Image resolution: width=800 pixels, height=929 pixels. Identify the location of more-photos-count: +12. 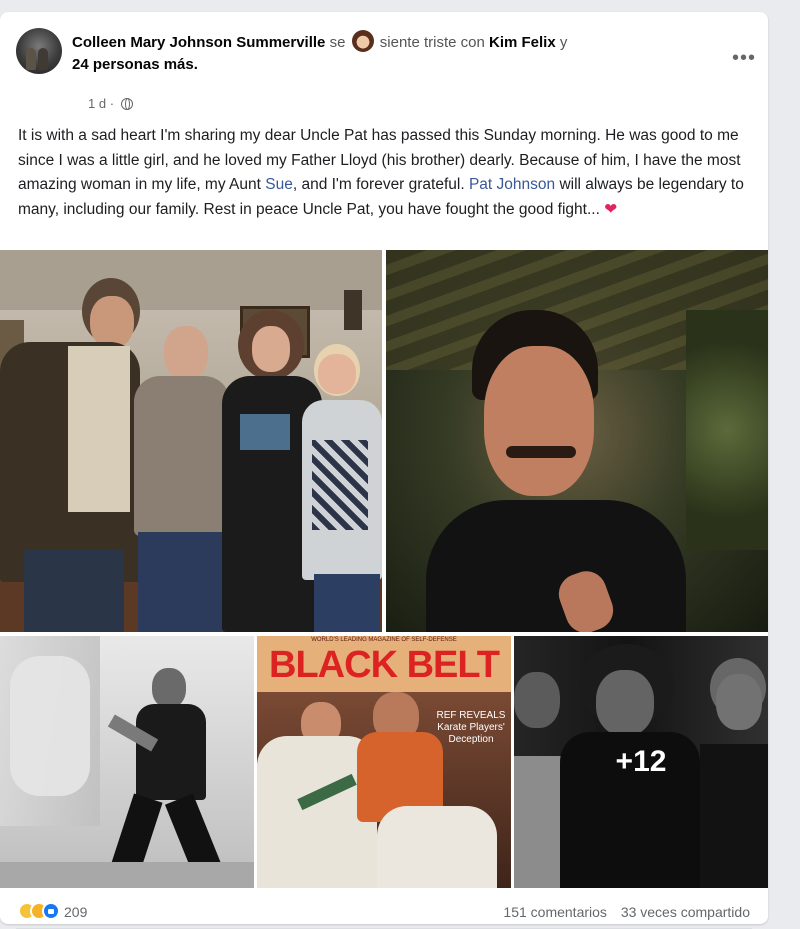
(641, 761).